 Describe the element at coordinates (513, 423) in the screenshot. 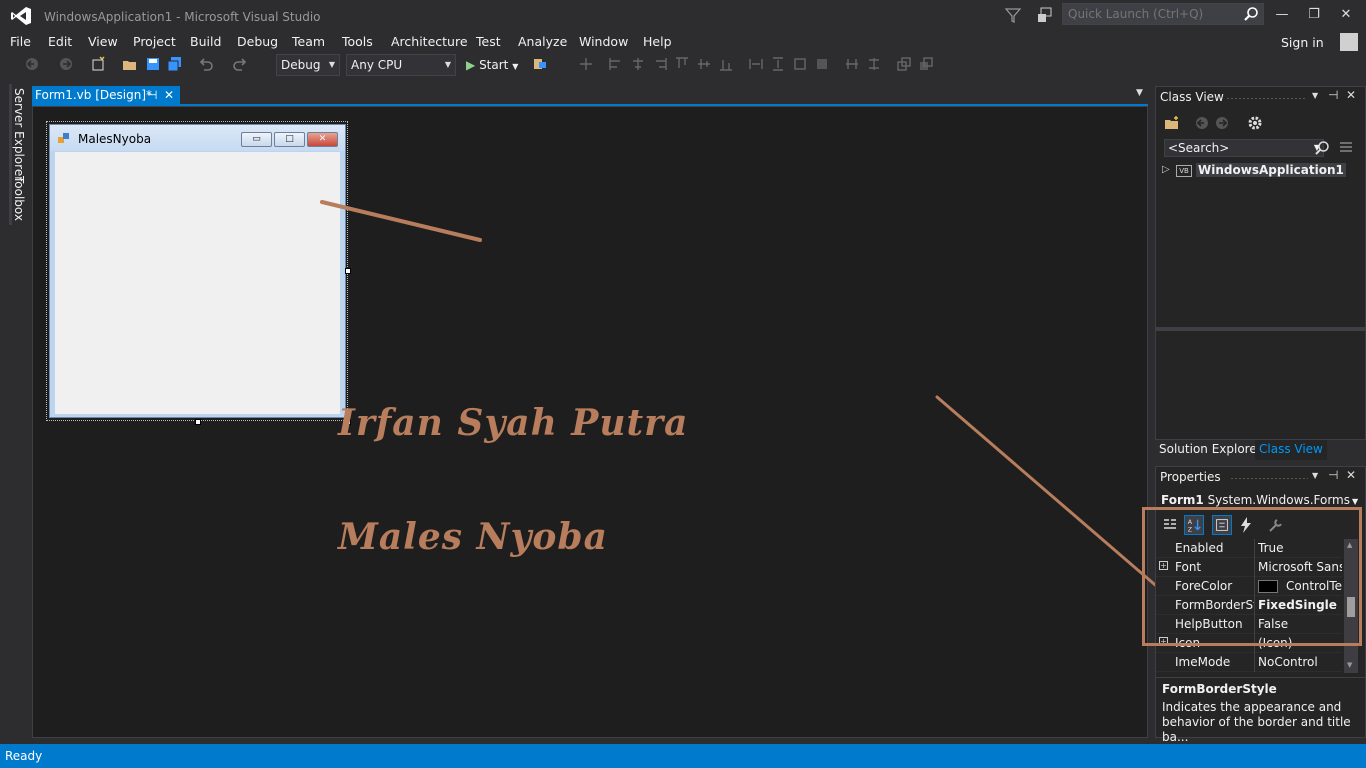

I see `annotation-author-name: Irfan Syah Putra` at that location.